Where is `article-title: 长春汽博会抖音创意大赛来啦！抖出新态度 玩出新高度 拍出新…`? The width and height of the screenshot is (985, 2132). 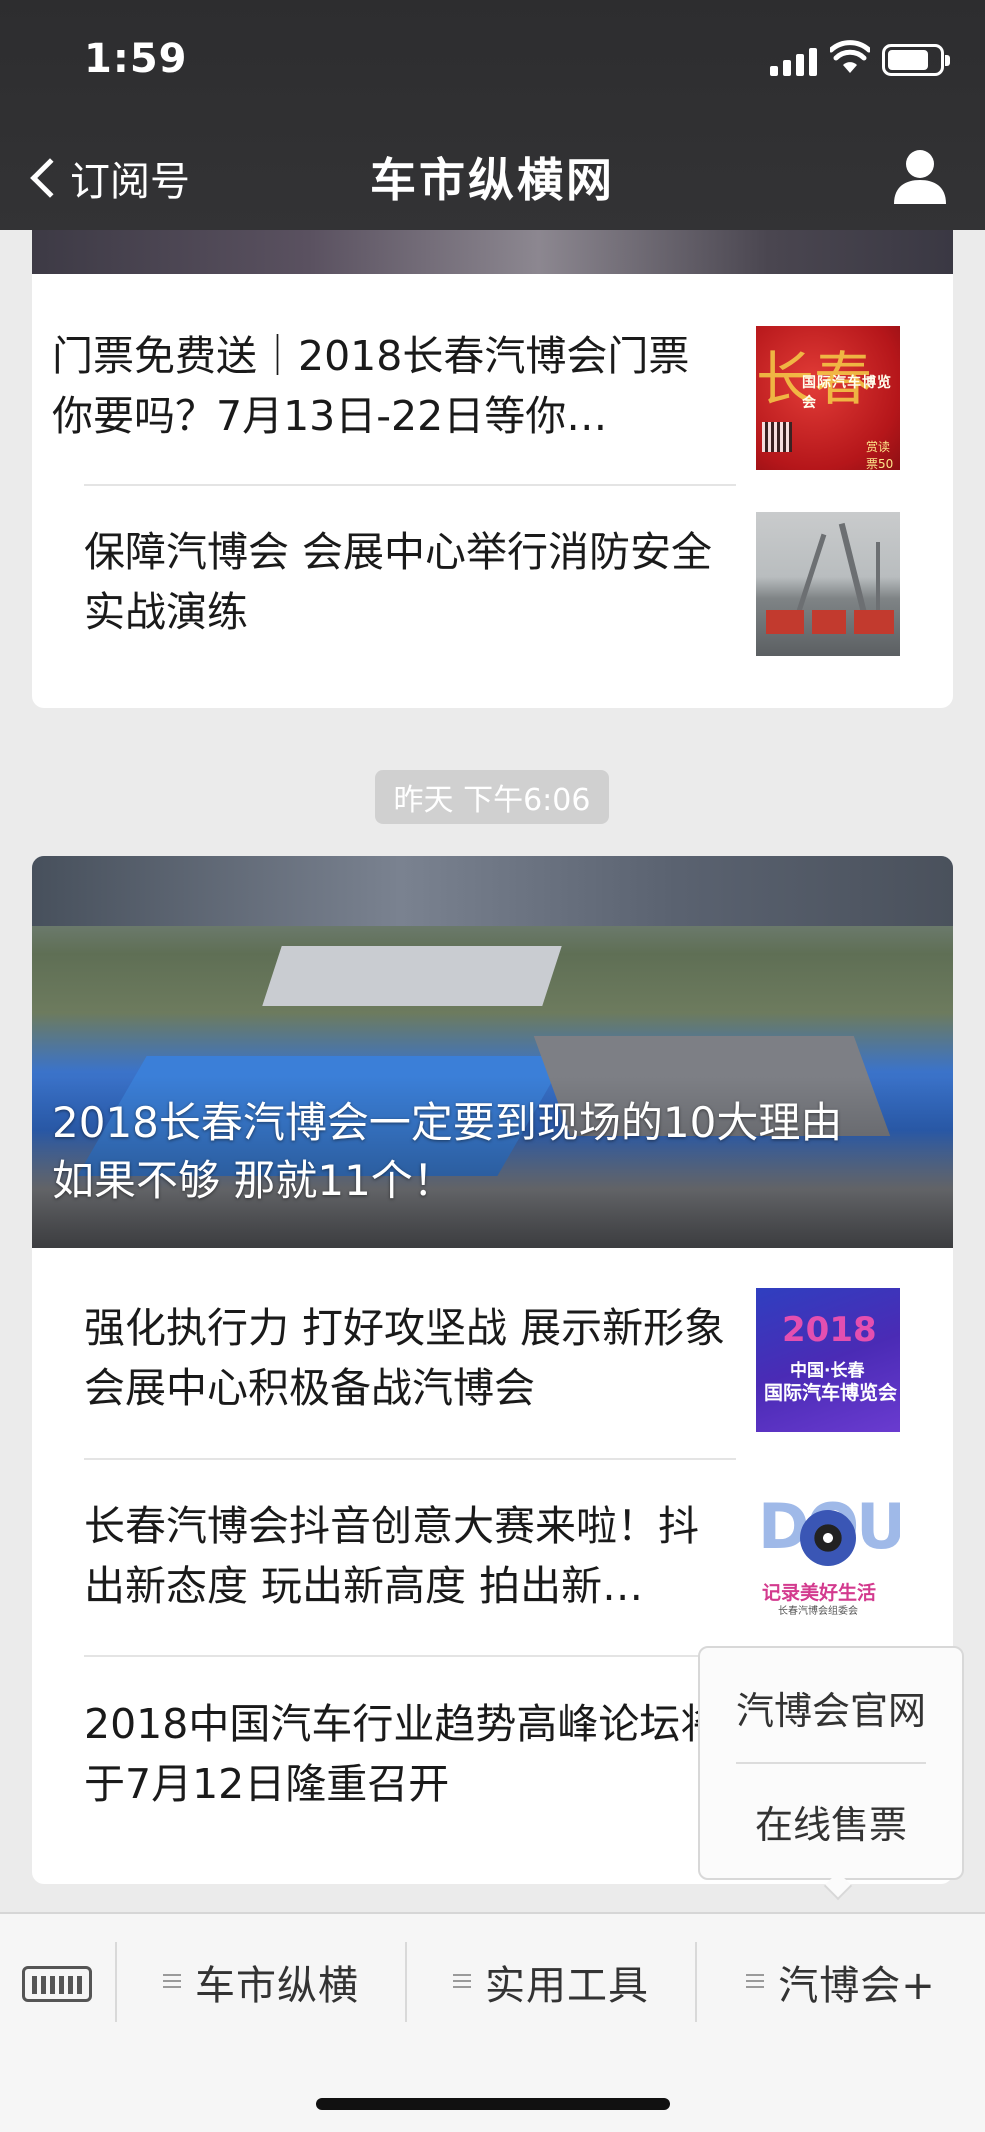
article-title: 长春汽博会抖音创意大赛来啦！抖出新态度 玩出新高度 拍出新… is located at coordinates (391, 1556).